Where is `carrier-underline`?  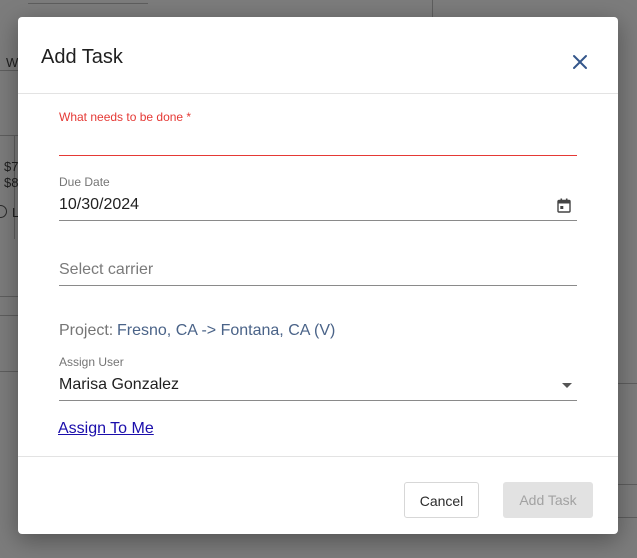 carrier-underline is located at coordinates (318, 285).